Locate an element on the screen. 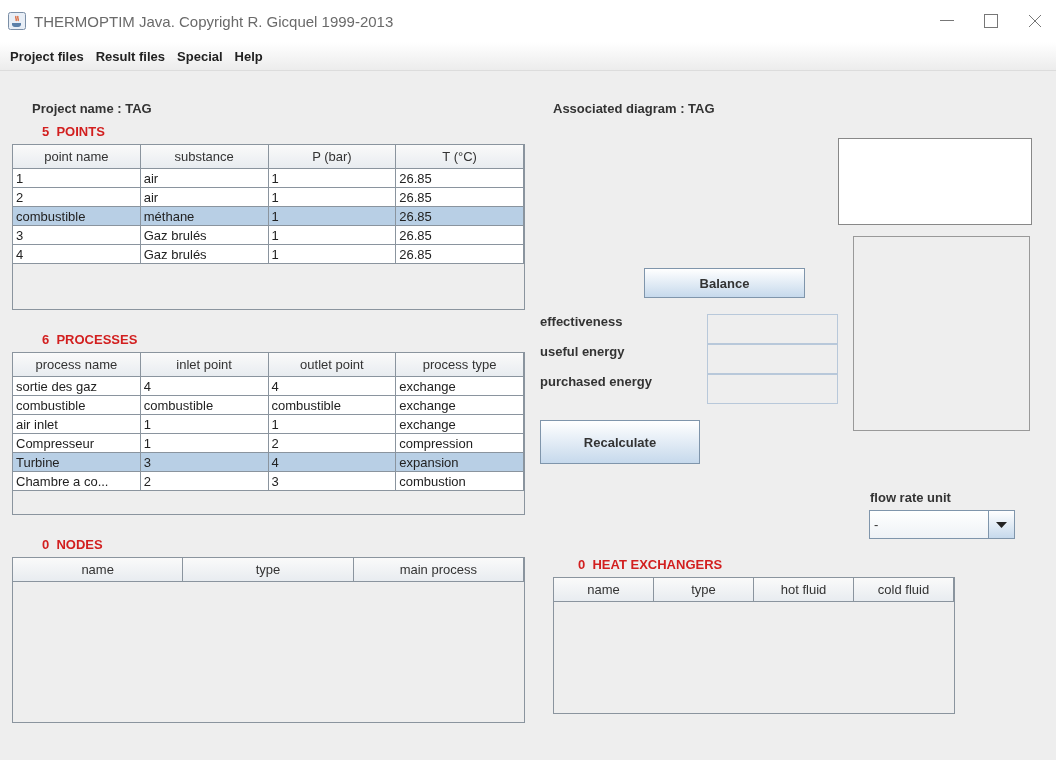 This screenshot has width=1056, height=760. table-row: combustible méthane 1 26.85 is located at coordinates (268, 216).